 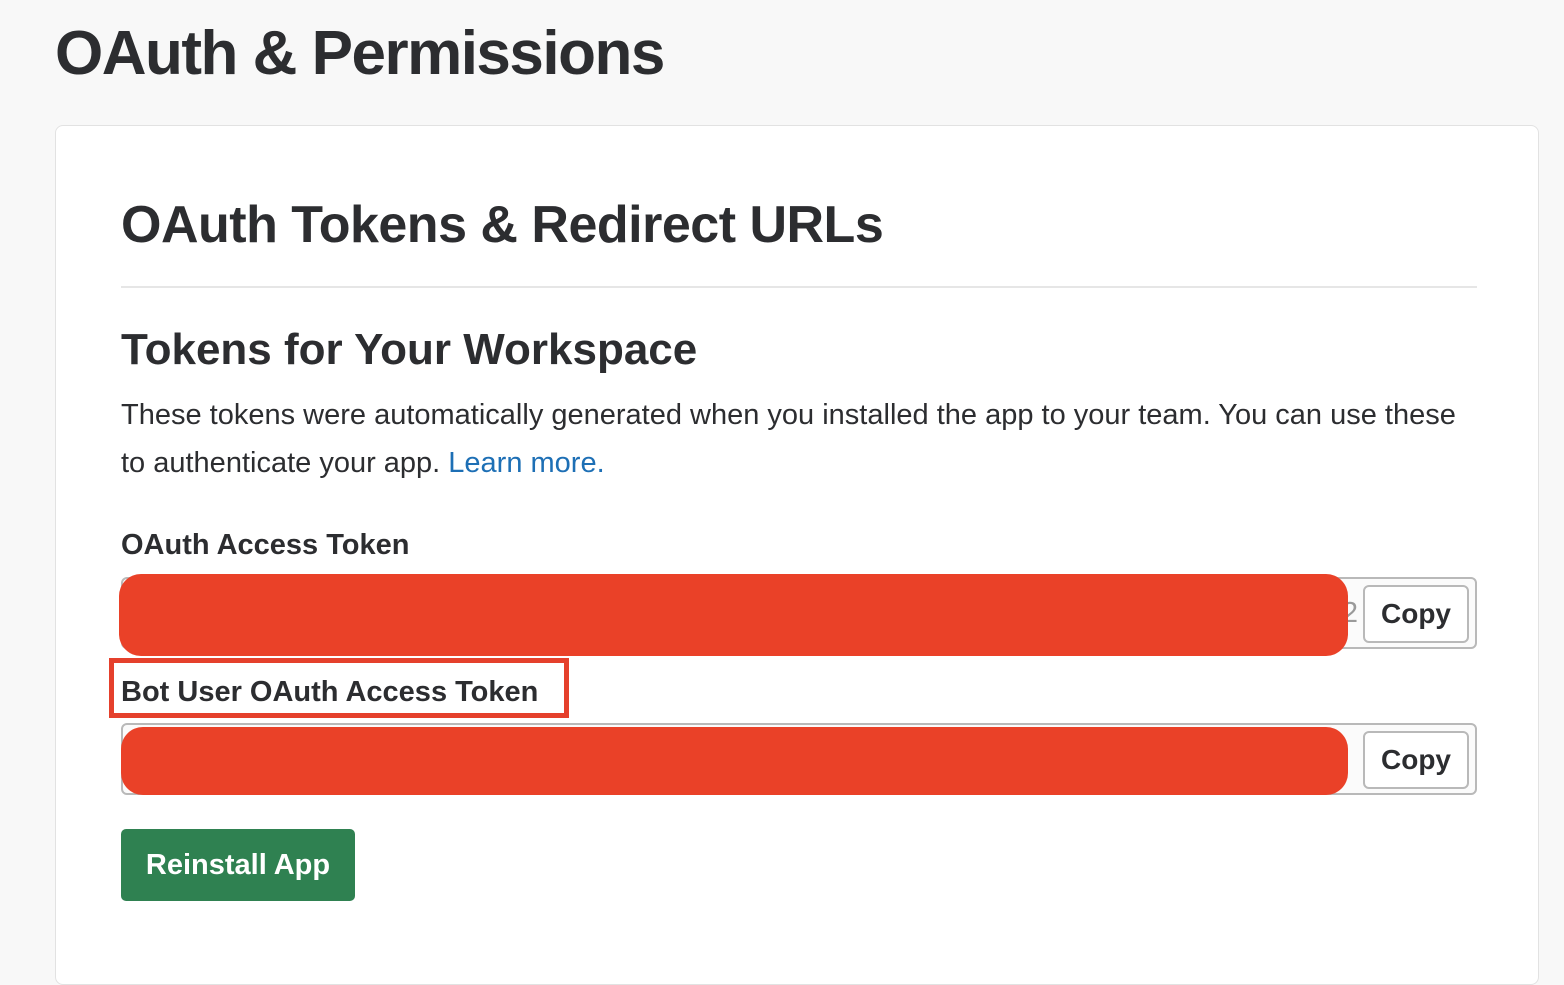 I want to click on oauth-token-redaction, so click(x=733, y=615).